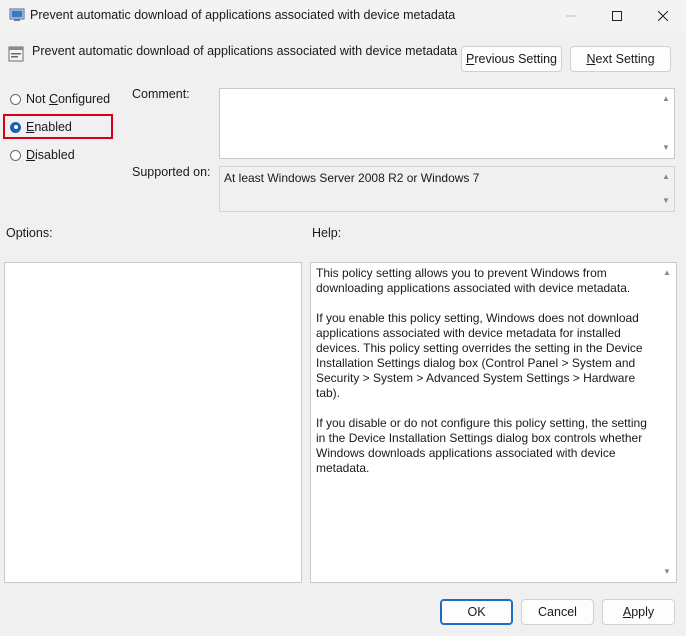  Describe the element at coordinates (627, 612) in the screenshot. I see `apply-accel: A` at that location.